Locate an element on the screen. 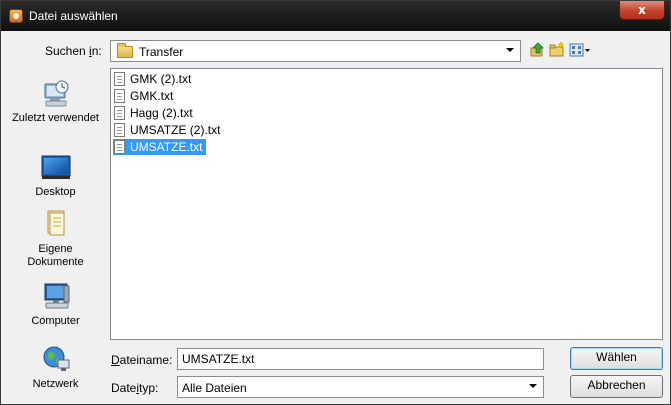  lookin-label-suffix: n: is located at coordinates (96, 51).